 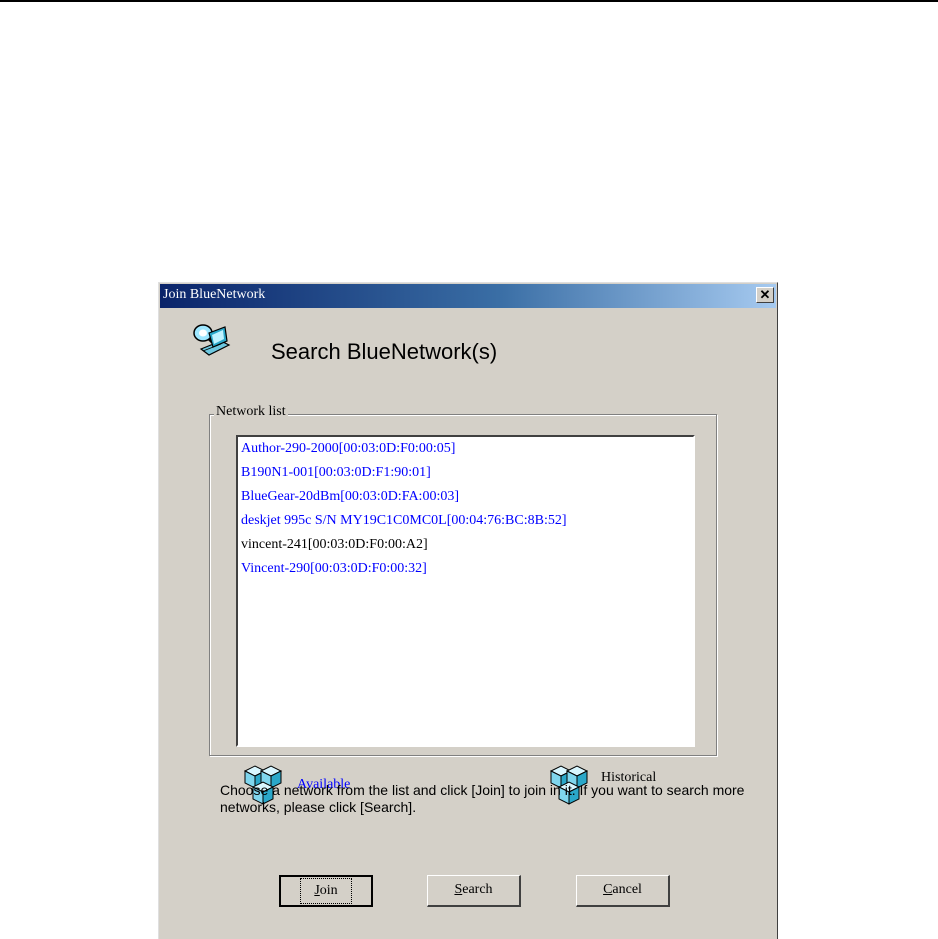 I want to click on join-button: Join, so click(x=326, y=891).